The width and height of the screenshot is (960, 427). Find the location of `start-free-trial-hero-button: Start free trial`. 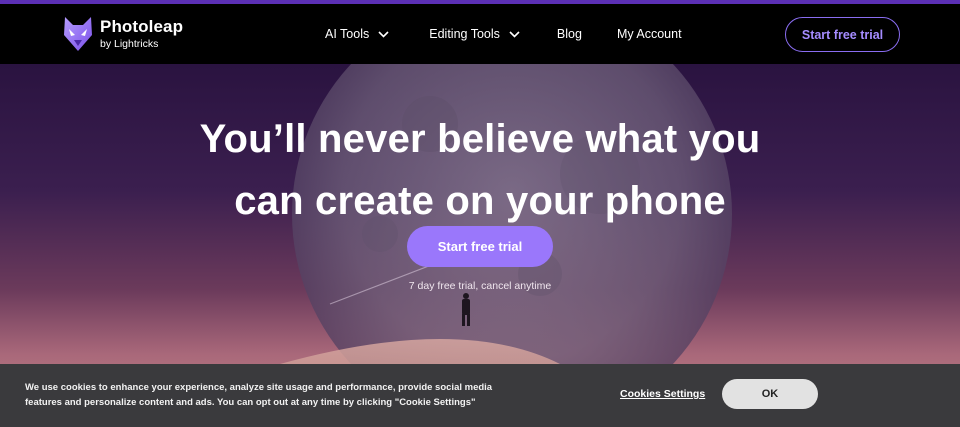

start-free-trial-hero-button: Start free trial is located at coordinates (480, 246).